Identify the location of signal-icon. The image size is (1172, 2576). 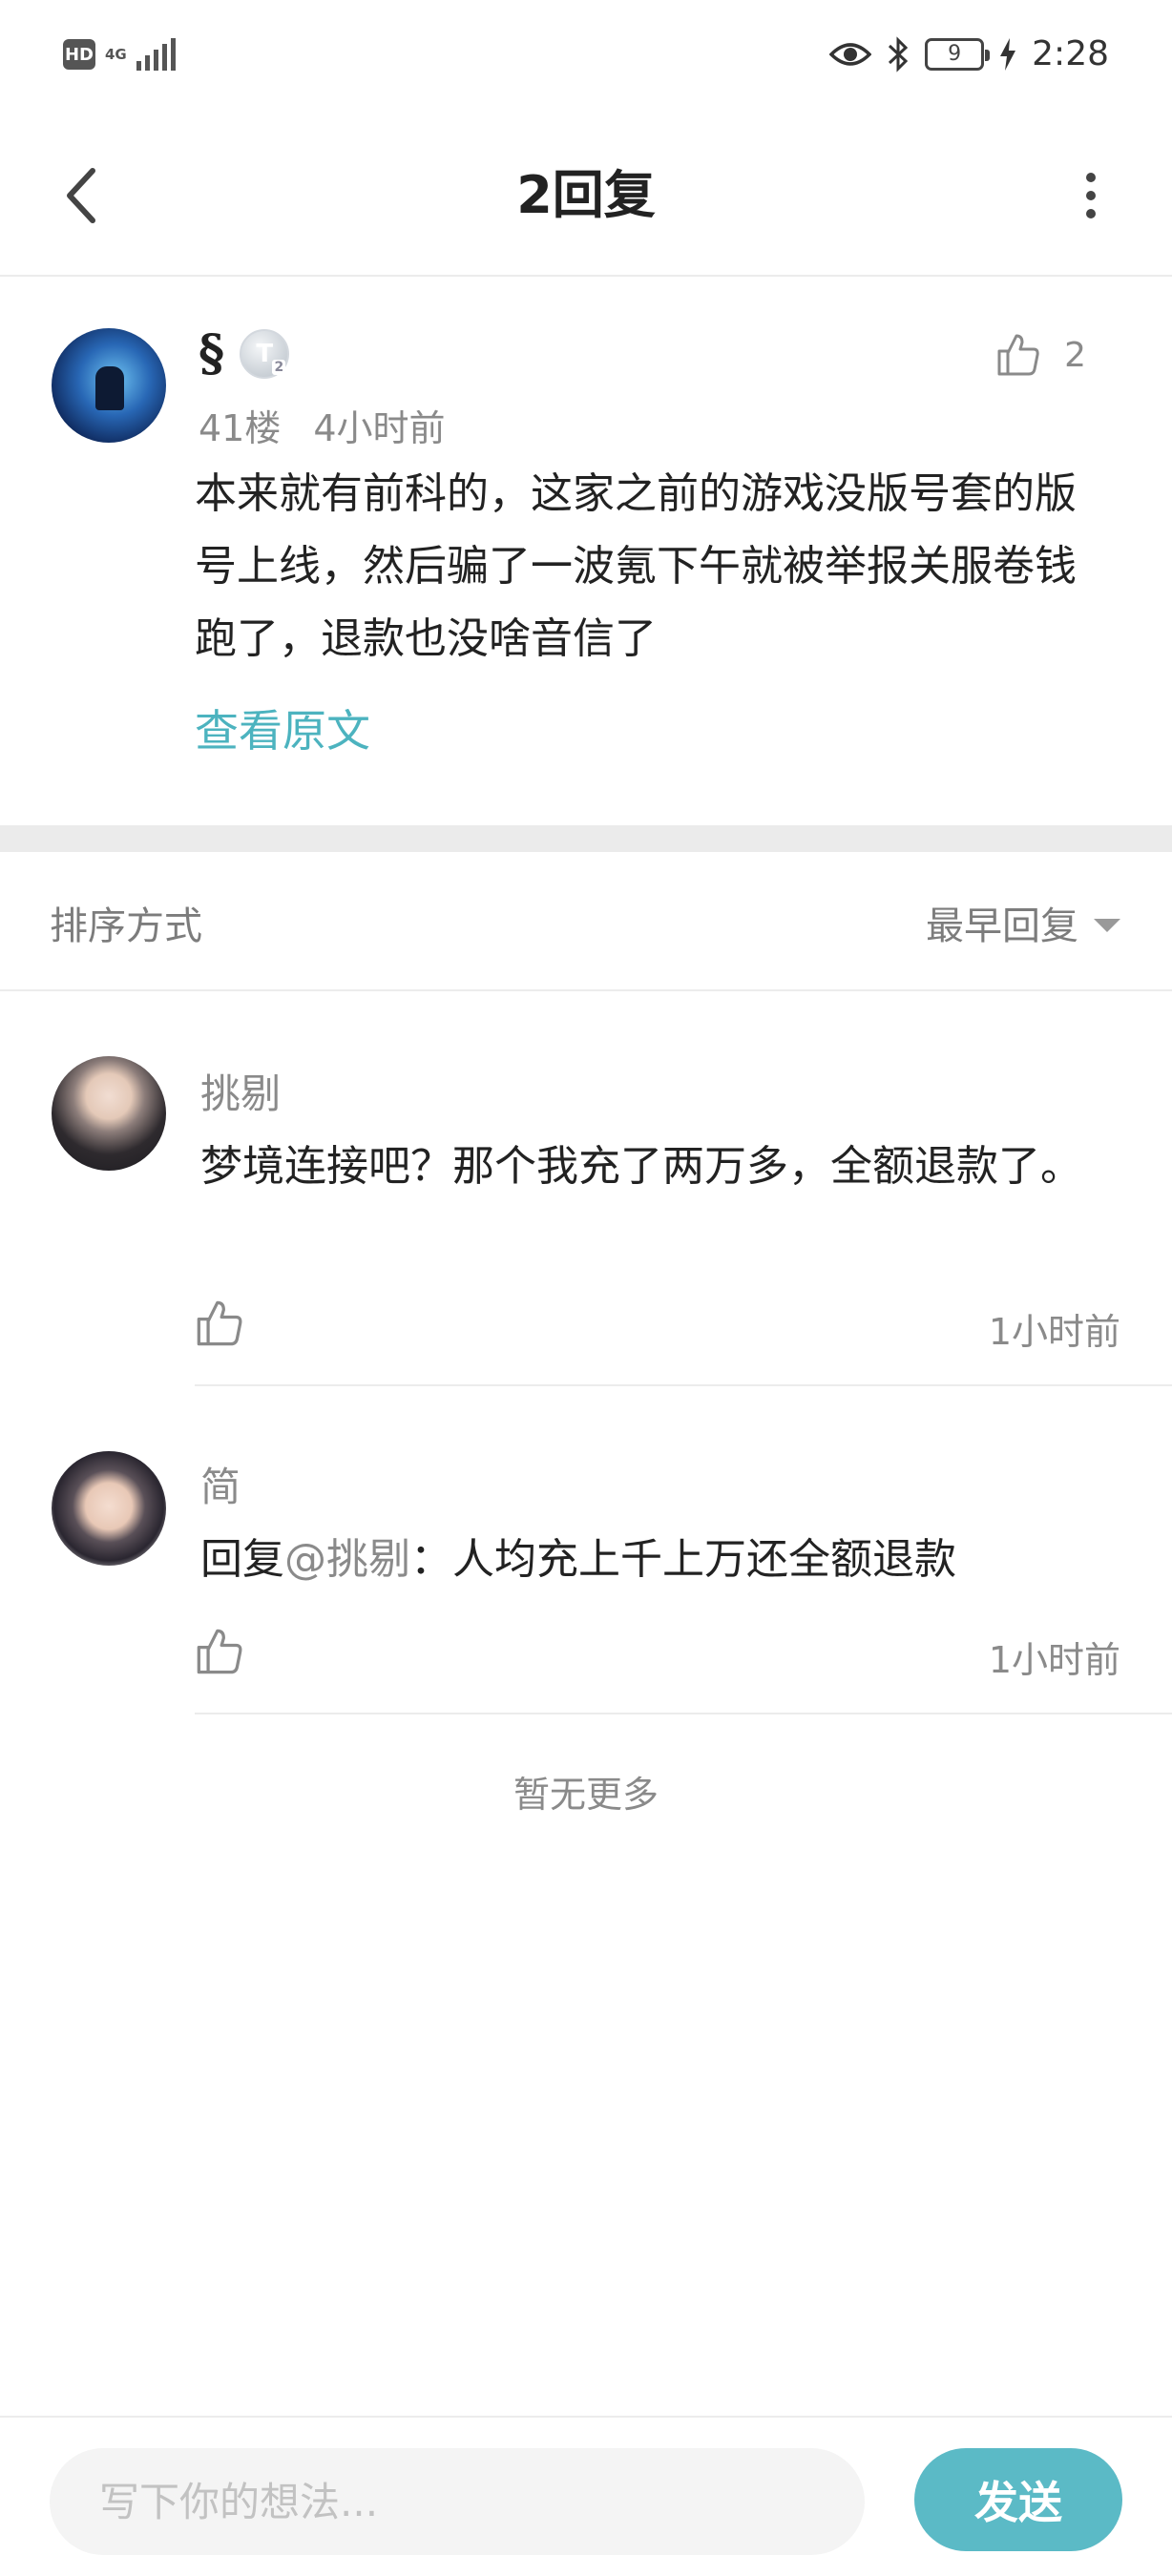
(156, 54).